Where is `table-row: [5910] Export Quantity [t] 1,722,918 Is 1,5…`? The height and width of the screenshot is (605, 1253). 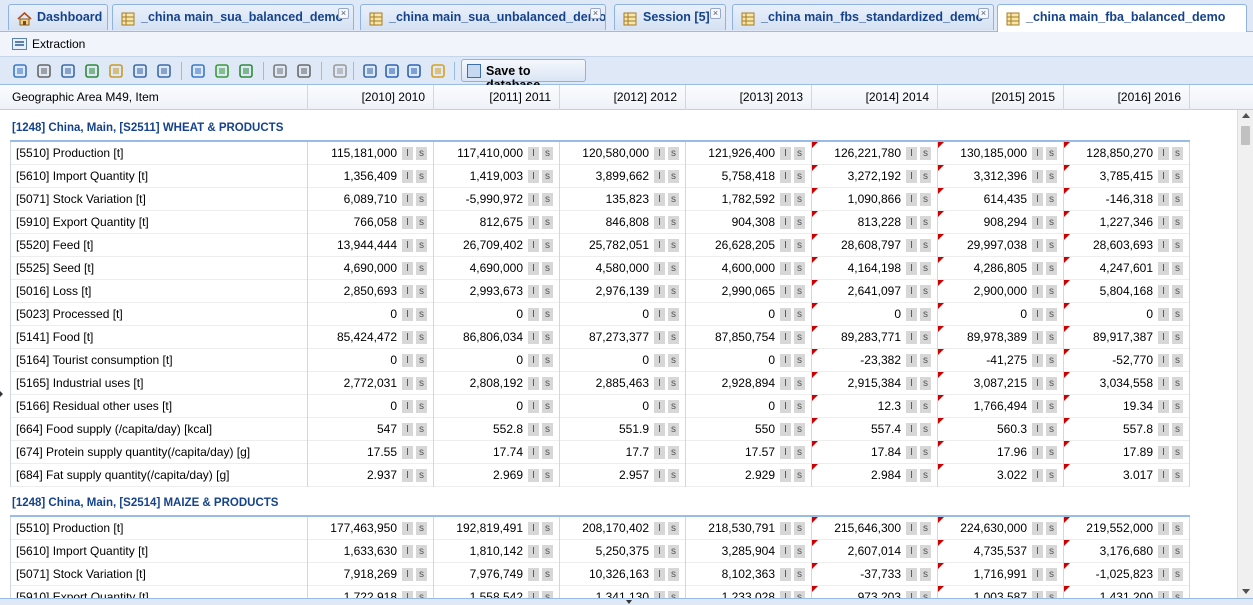
table-row: [5910] Export Quantity [t] 1,722,918 Is 1,5… is located at coordinates (600, 592).